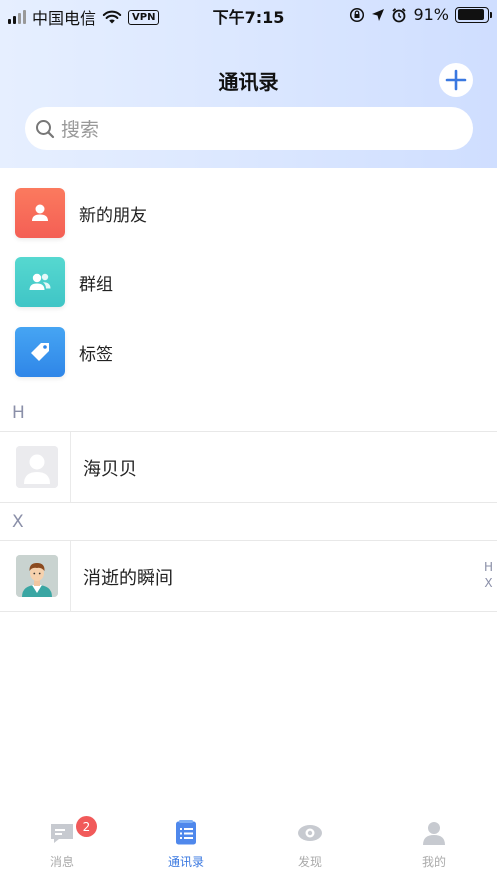  Describe the element at coordinates (186, 845) in the screenshot. I see `tab-contacts: 通讯录` at that location.